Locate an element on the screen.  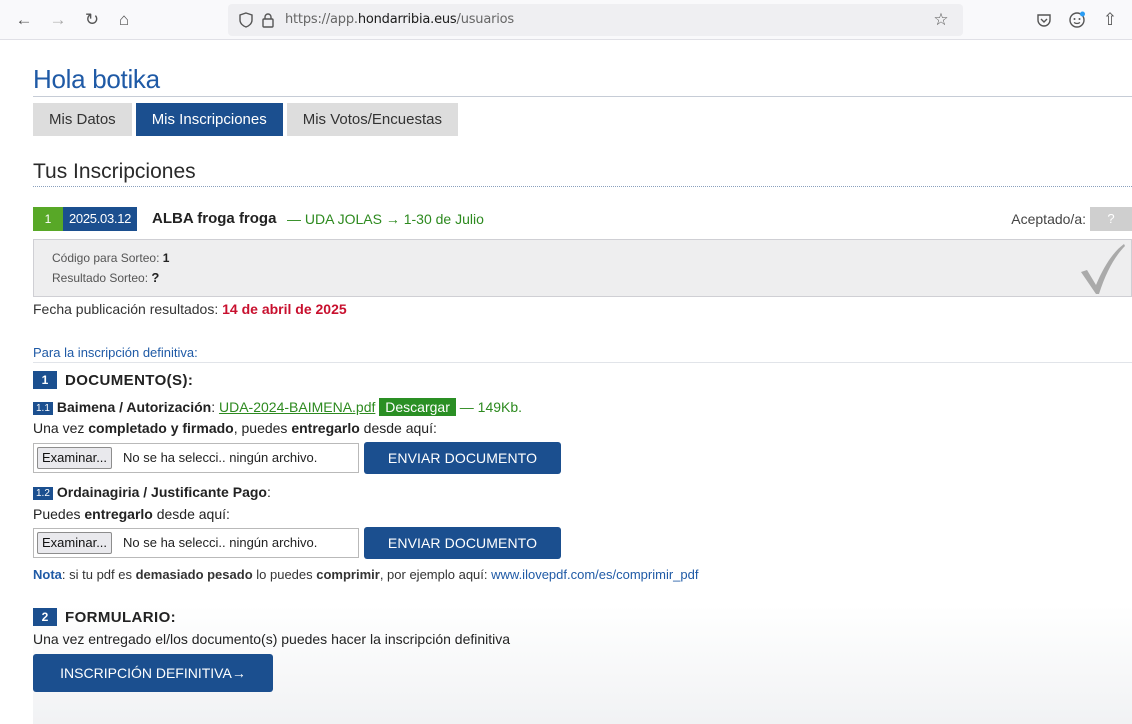
download-button: Descargar is located at coordinates (417, 407).